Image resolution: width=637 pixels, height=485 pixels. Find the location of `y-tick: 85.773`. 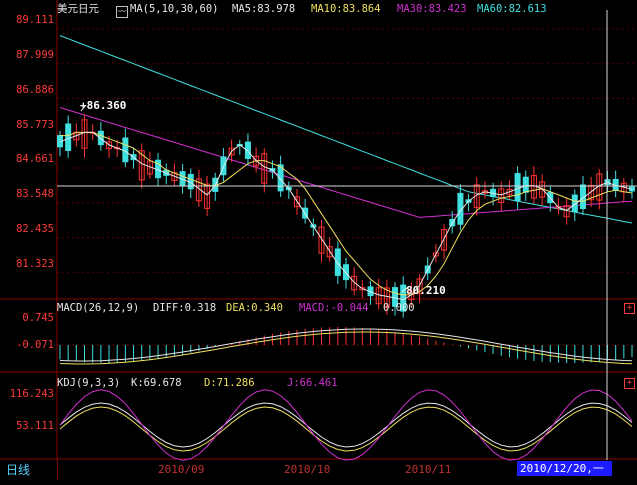

y-tick: 85.773 is located at coordinates (35, 125).